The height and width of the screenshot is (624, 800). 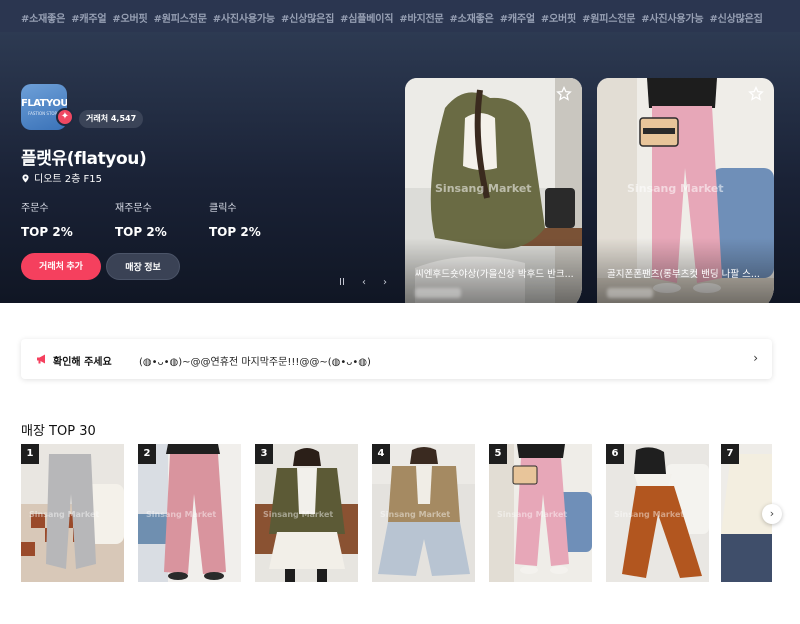 I want to click on notice-text: (◍•ᴗ•◍)~@@연휴전 마지막주문!!!@@~(◍•ᴗ•◍), so click(x=255, y=362).